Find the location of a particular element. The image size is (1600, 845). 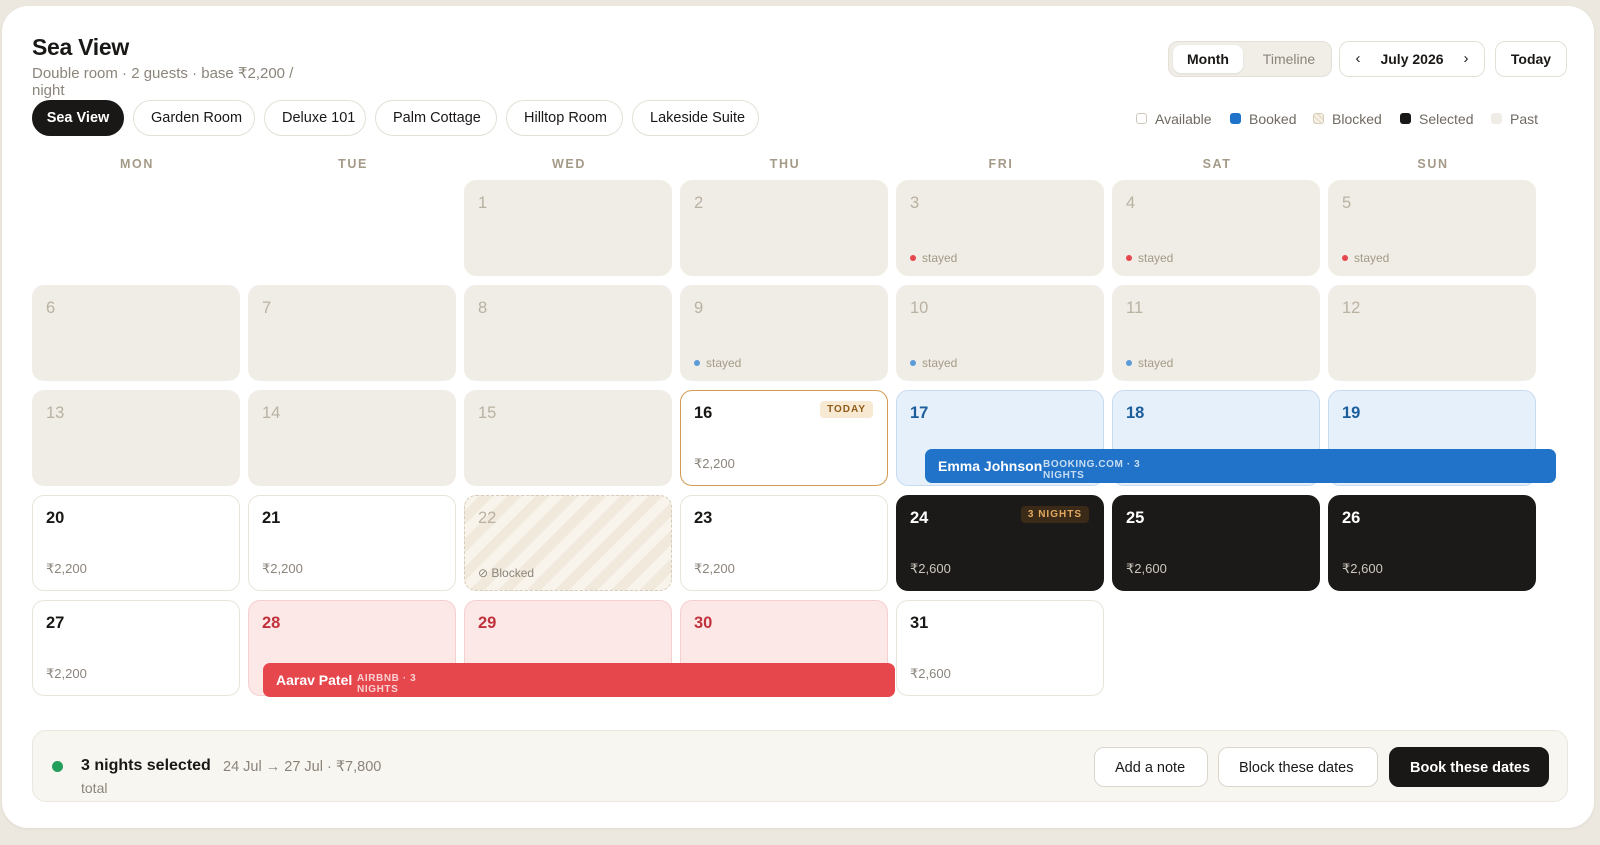

property-tab-hilltop-room: Hilltop Room is located at coordinates (564, 118).